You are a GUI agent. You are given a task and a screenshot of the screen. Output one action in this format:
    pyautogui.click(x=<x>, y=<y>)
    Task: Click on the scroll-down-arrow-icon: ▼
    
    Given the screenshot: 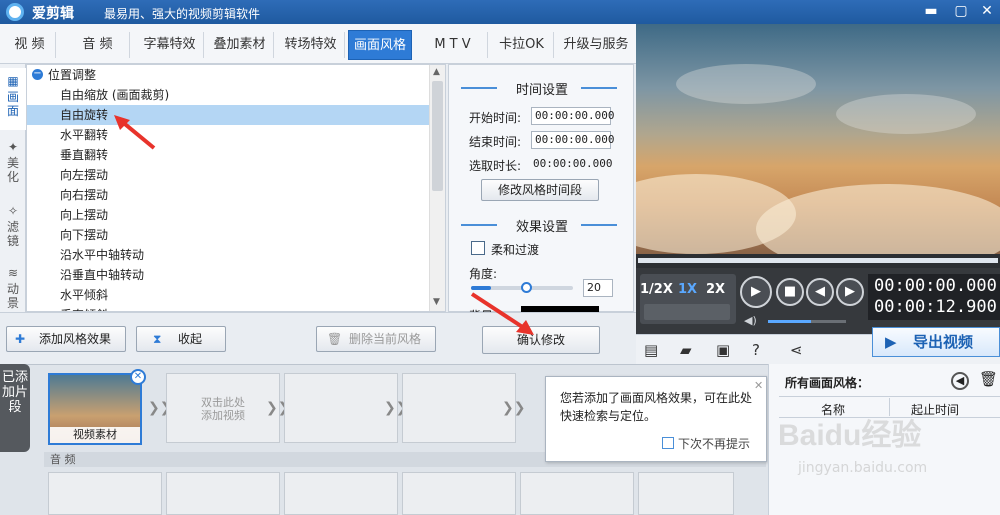 What is the action you would take?
    pyautogui.click(x=436, y=302)
    